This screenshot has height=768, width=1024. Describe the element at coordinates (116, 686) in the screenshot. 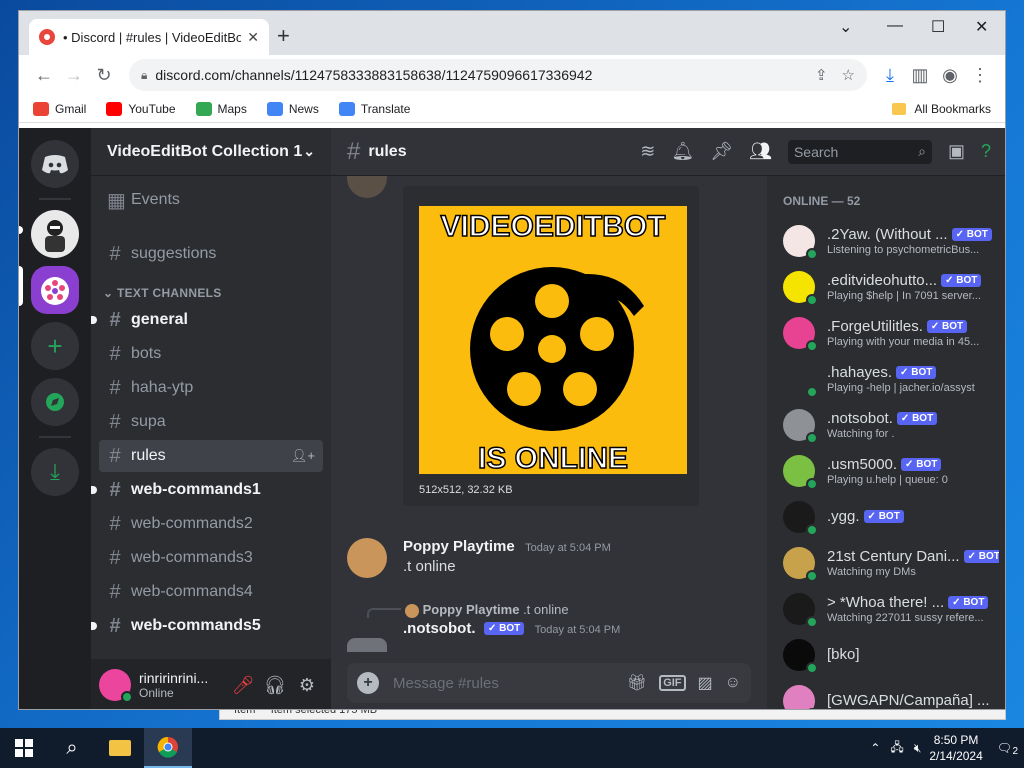

I see `user-avatar` at that location.